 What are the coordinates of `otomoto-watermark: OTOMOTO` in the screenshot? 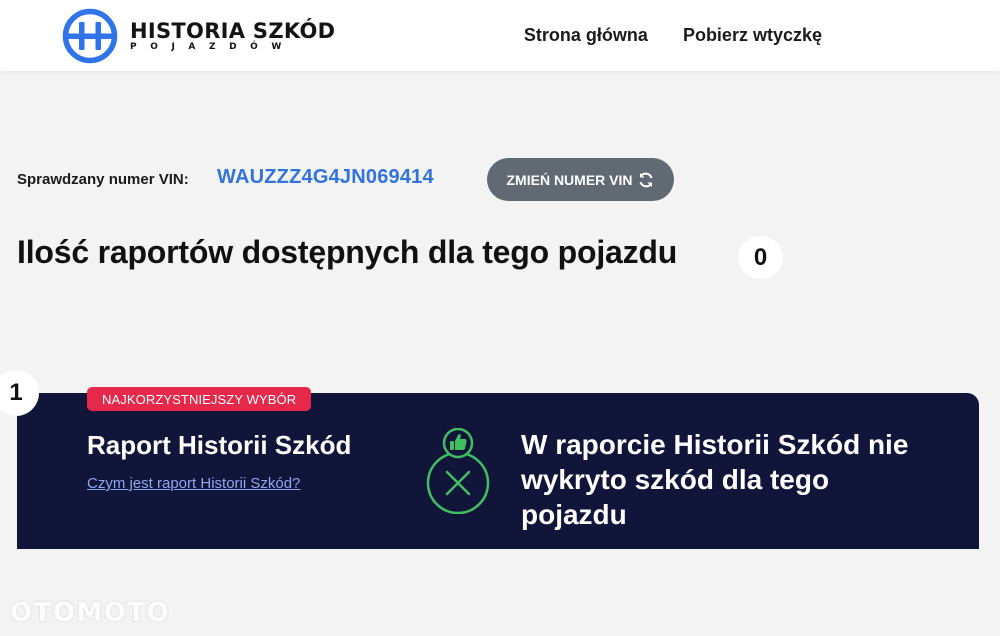 It's located at (90, 613).